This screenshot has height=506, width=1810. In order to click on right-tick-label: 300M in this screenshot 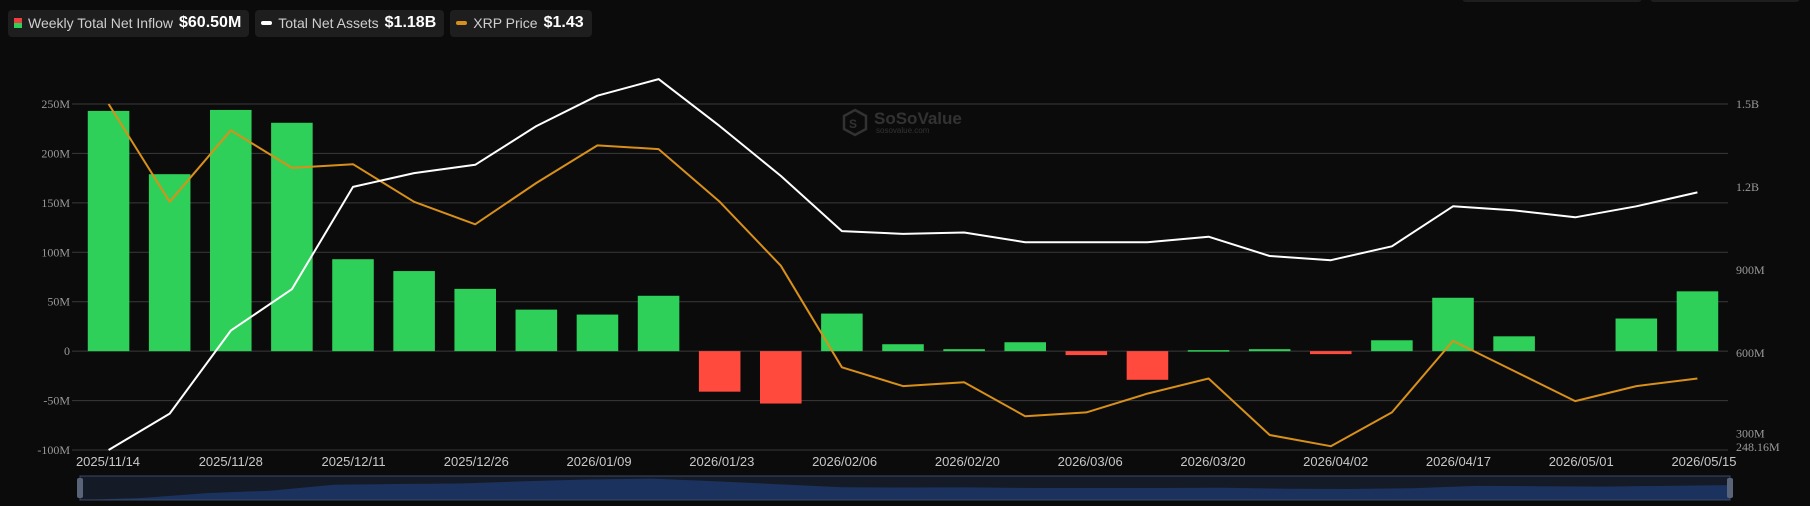, I will do `click(1750, 434)`.